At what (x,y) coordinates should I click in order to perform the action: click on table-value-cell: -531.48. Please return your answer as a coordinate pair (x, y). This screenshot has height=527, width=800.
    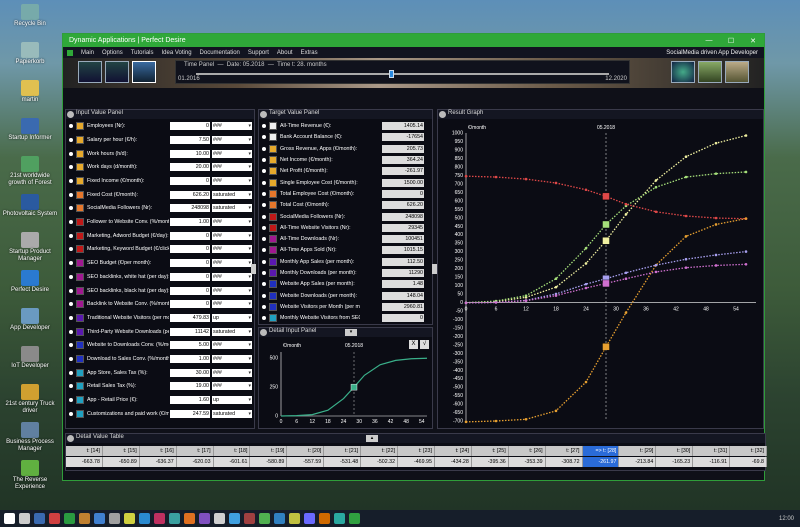
    Looking at the image, I should click on (343, 462).